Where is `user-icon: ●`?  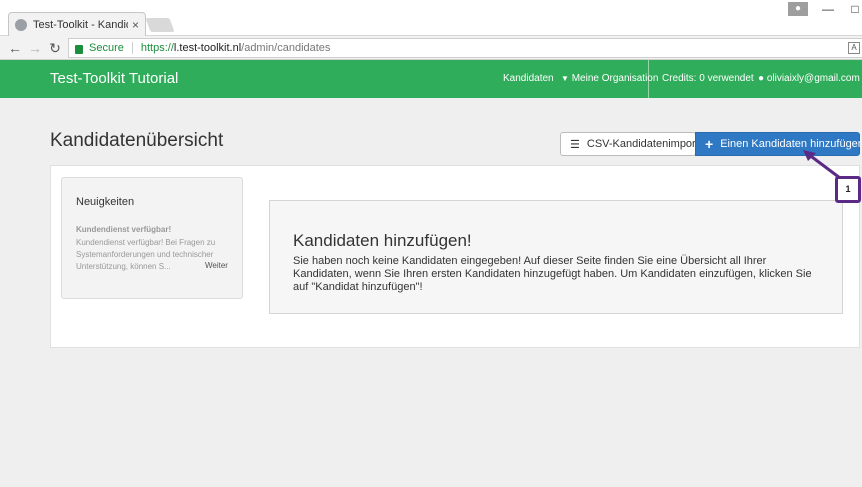 user-icon: ● is located at coordinates (761, 78).